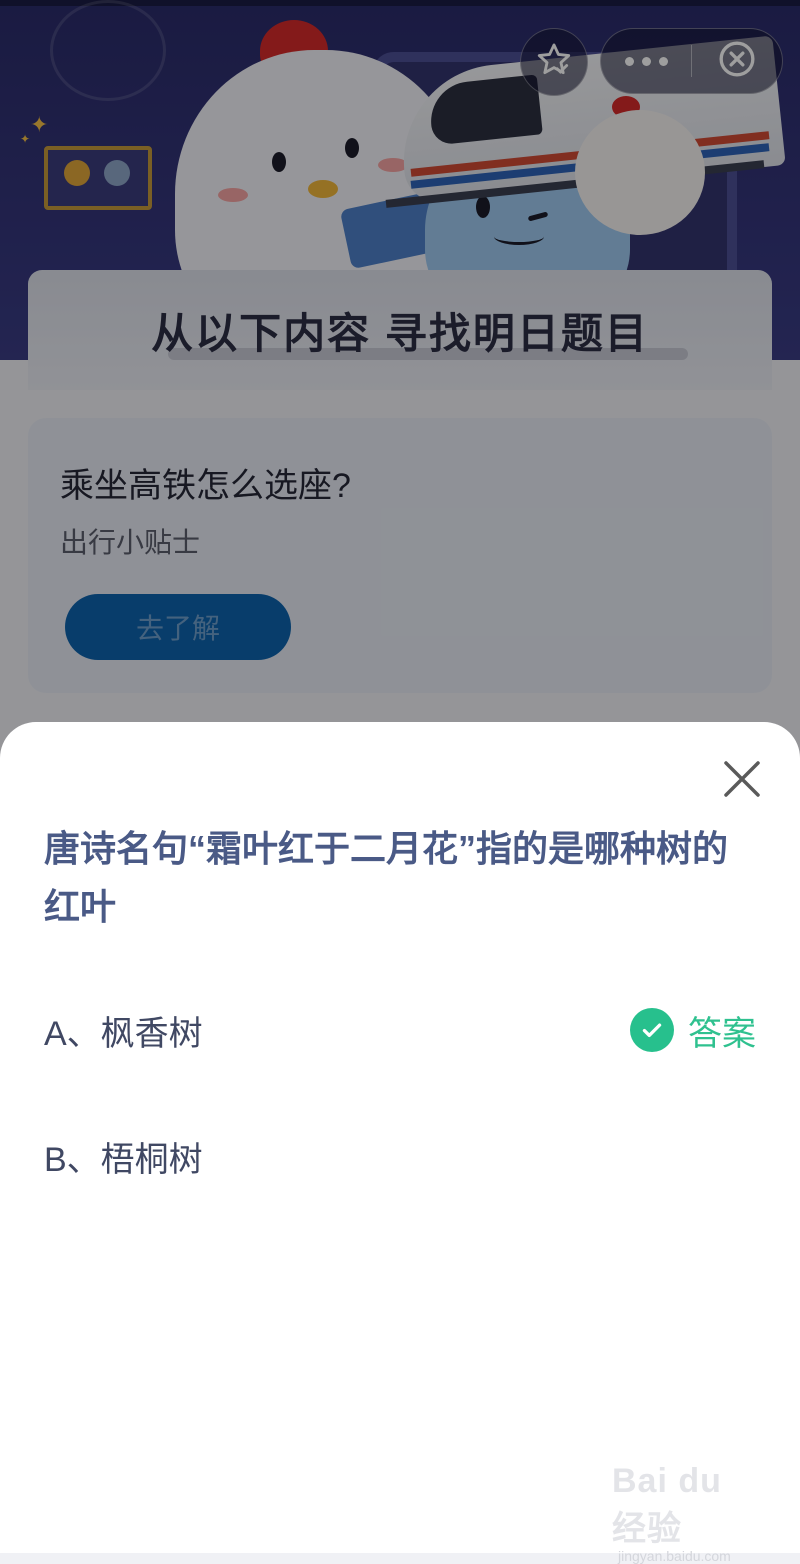  I want to click on baidu-jingyan-watermark: Bai du 经验 jingyan.baidu.com, so click(687, 1513).